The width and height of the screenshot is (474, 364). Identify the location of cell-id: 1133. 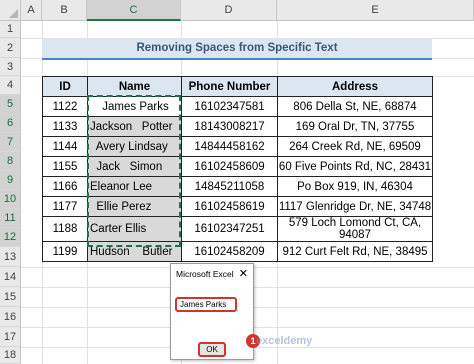
(65, 126).